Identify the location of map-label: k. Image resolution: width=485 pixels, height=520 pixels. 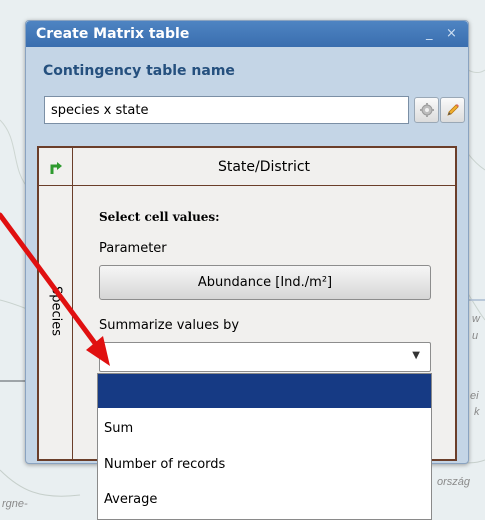
(477, 412).